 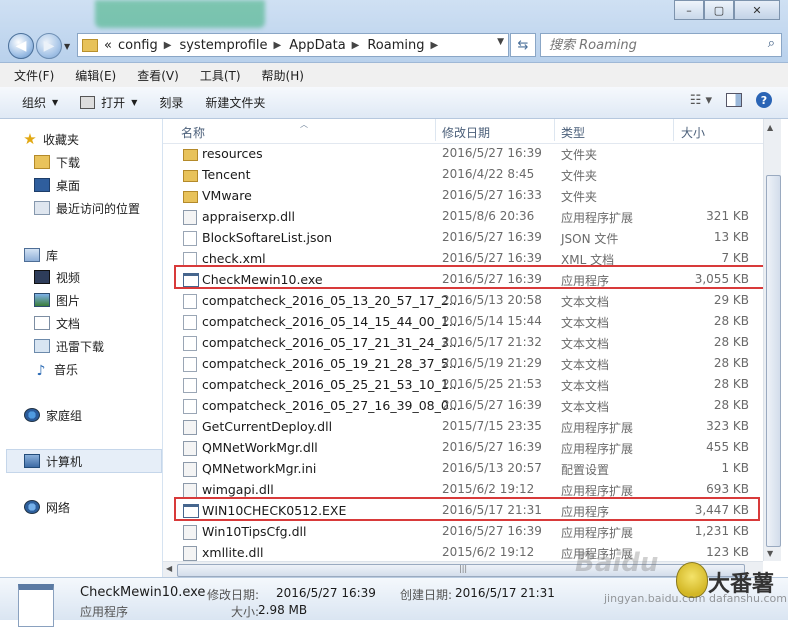 I want to click on file-type: 文本文档, so click(x=585, y=323).